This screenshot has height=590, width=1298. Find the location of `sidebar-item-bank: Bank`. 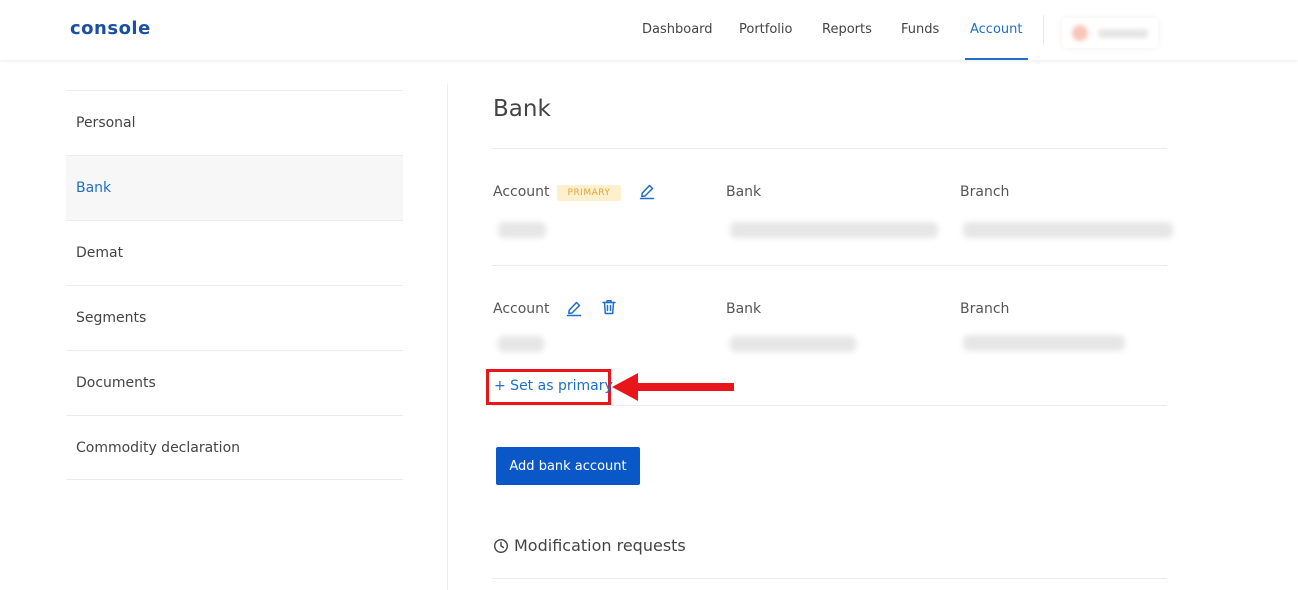

sidebar-item-bank: Bank is located at coordinates (234, 187).